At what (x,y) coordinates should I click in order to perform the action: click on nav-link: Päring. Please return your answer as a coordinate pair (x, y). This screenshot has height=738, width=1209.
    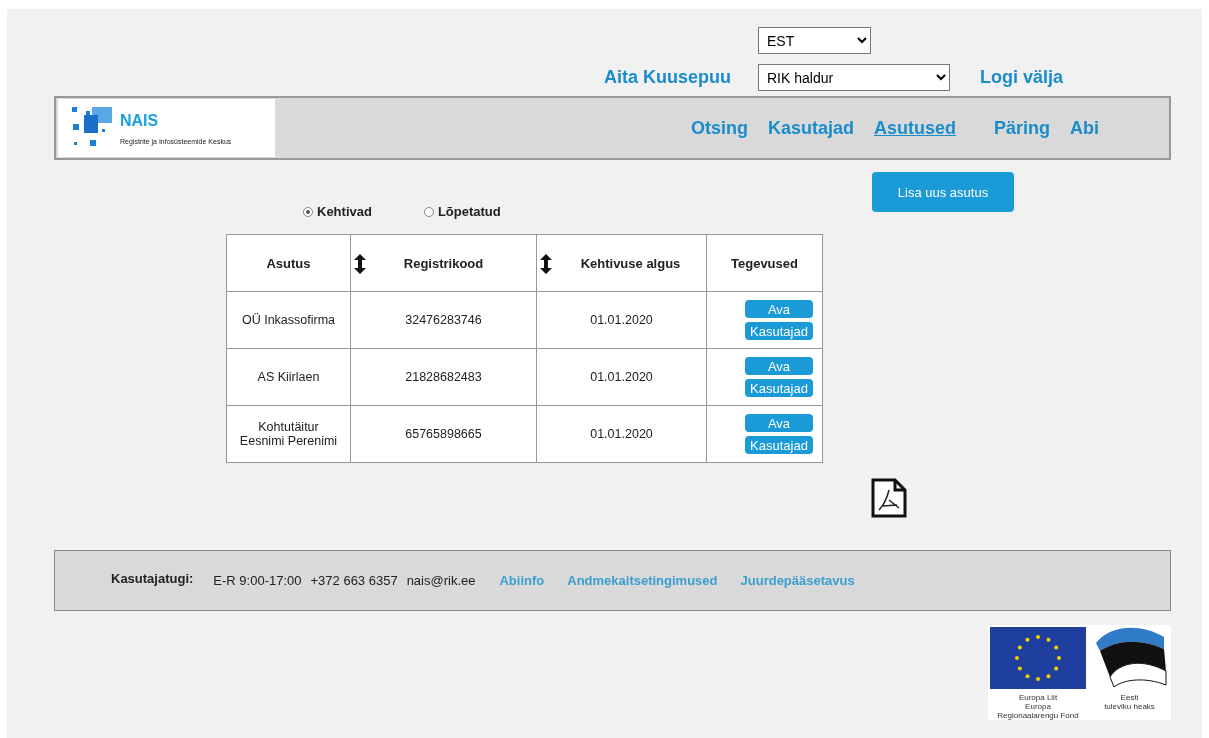
    Looking at the image, I should click on (1022, 128).